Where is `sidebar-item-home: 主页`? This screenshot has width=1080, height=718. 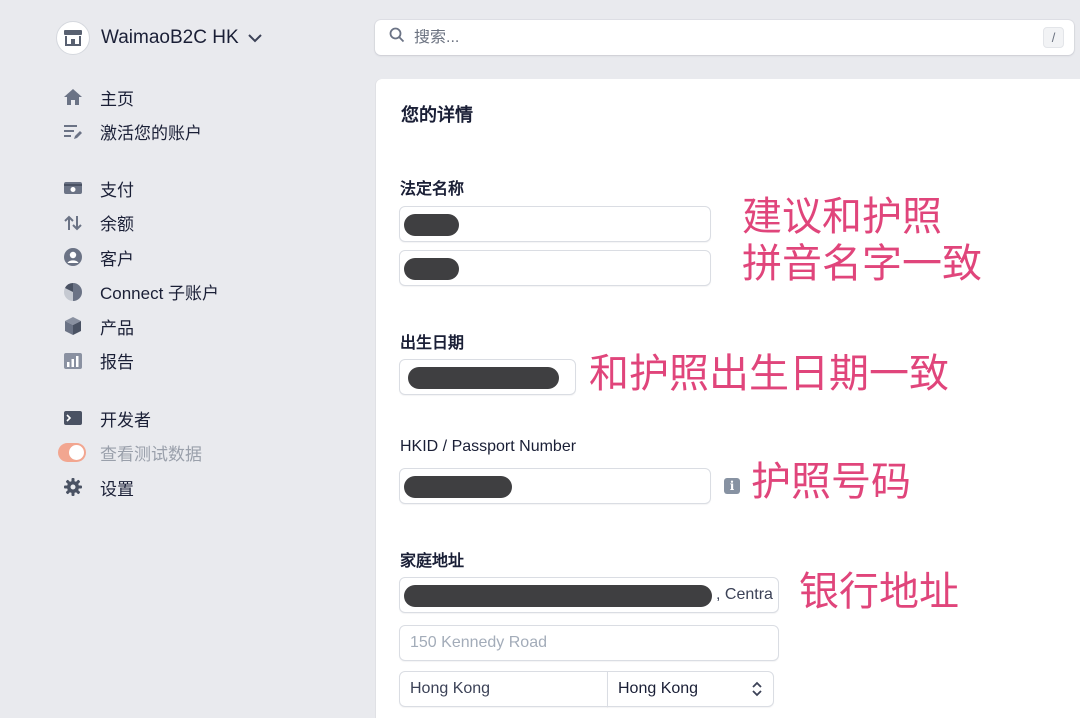 sidebar-item-home: 主页 is located at coordinates (131, 97).